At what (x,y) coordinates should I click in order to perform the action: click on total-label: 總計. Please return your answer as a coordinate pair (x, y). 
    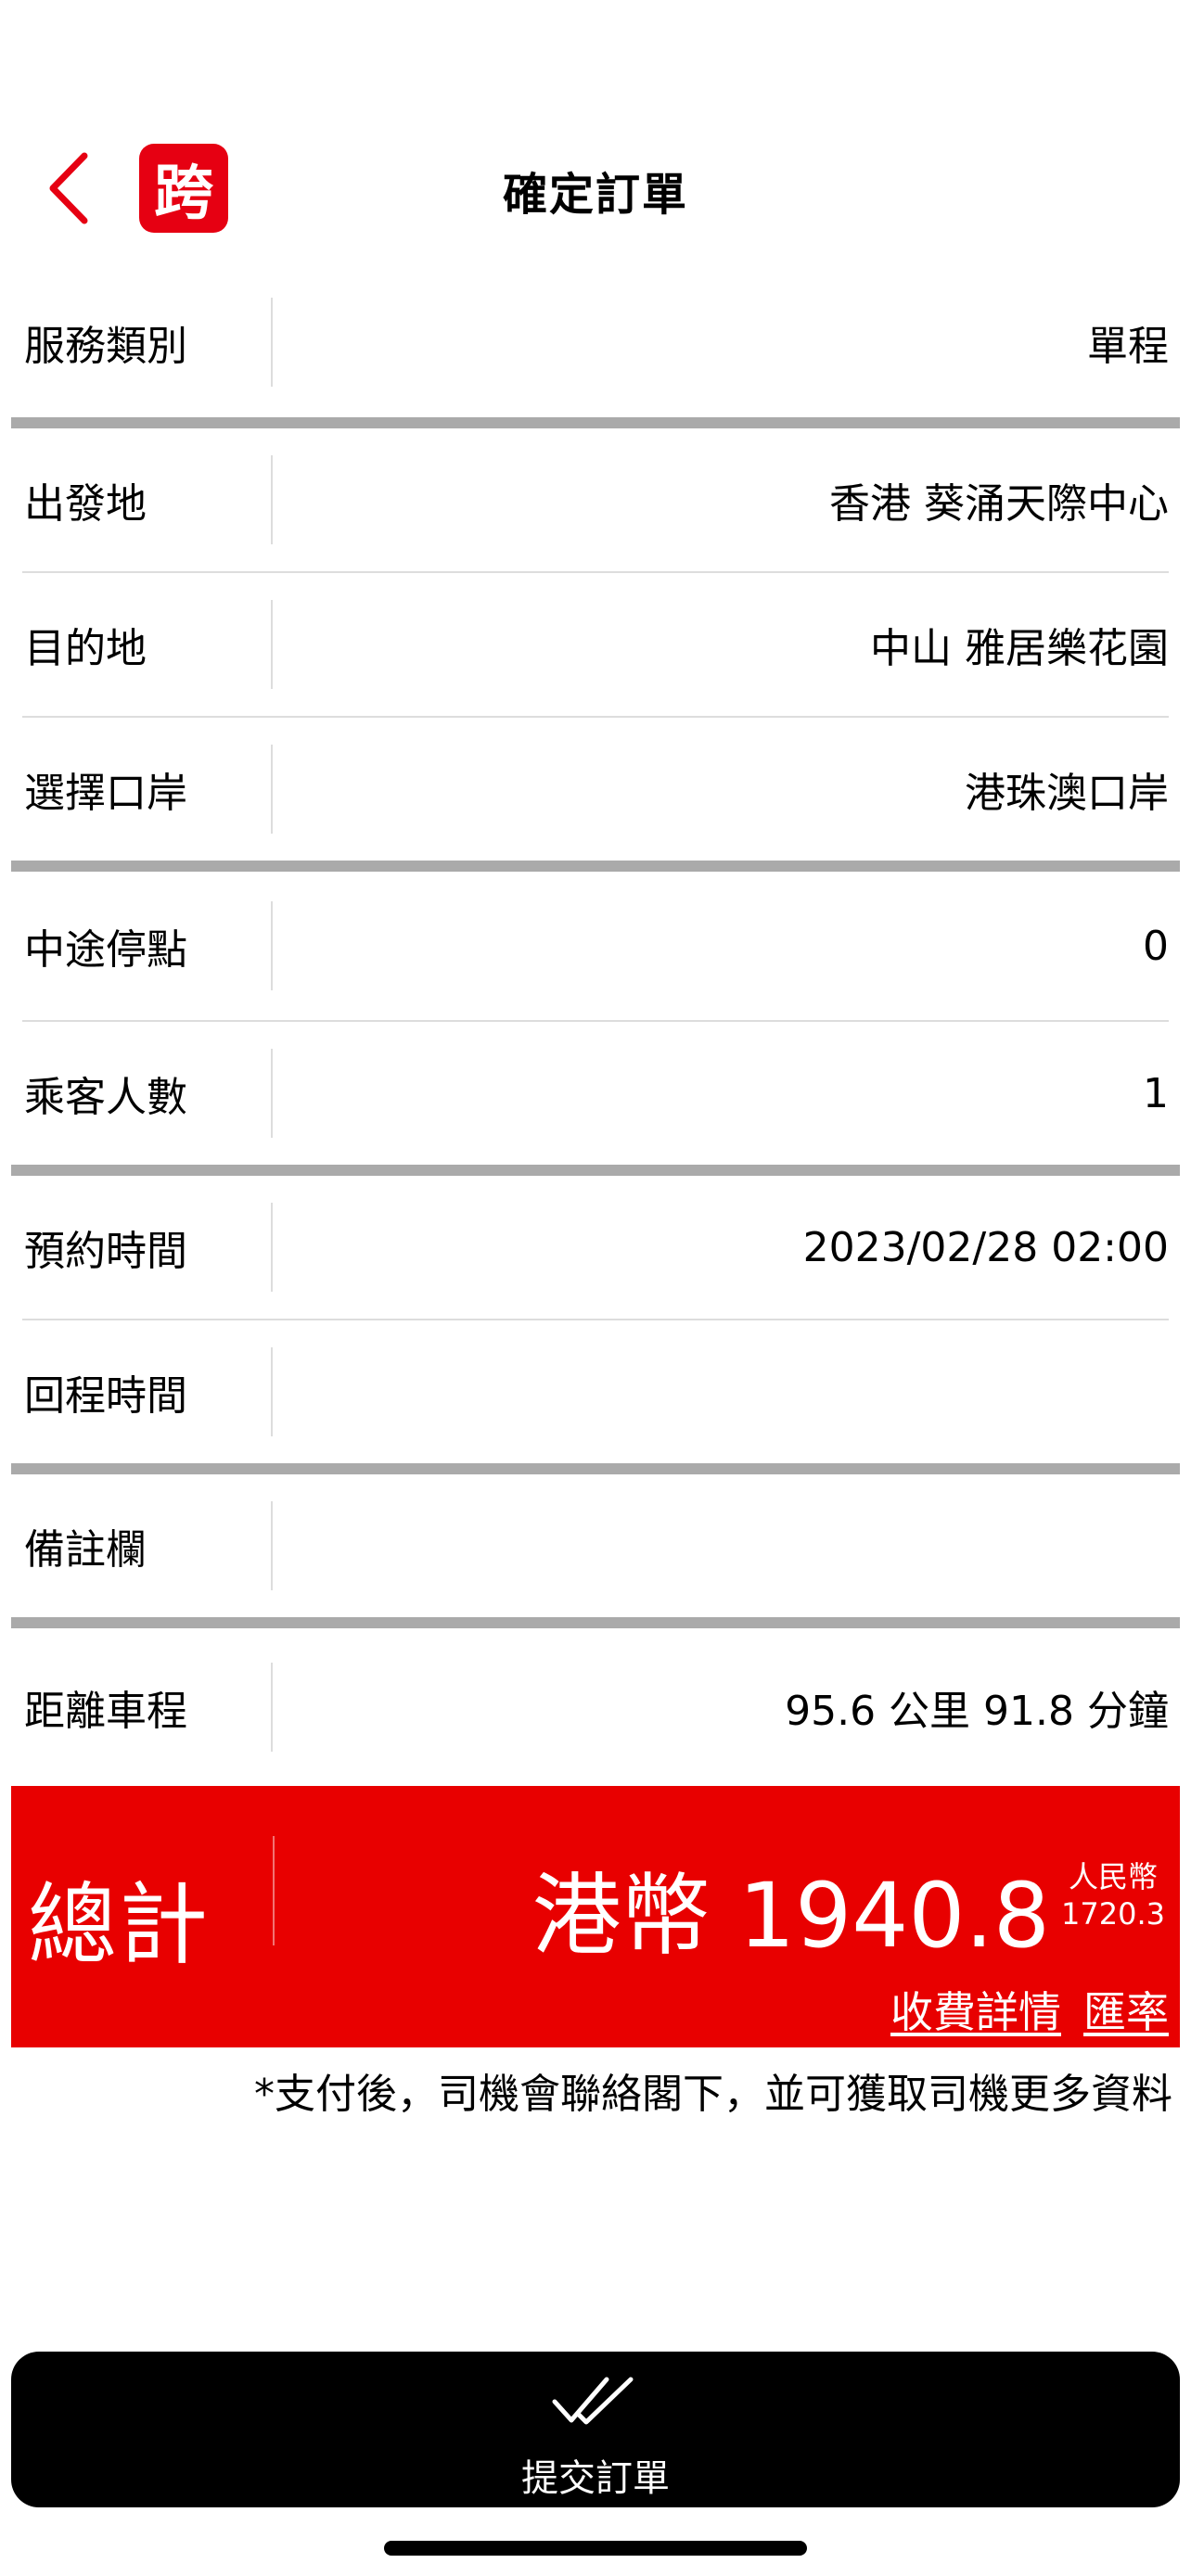
    Looking at the image, I should click on (119, 1925).